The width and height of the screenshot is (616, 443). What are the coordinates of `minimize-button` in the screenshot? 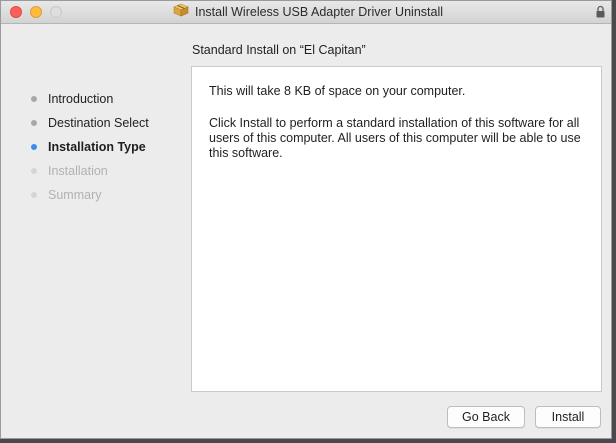 It's located at (36, 12).